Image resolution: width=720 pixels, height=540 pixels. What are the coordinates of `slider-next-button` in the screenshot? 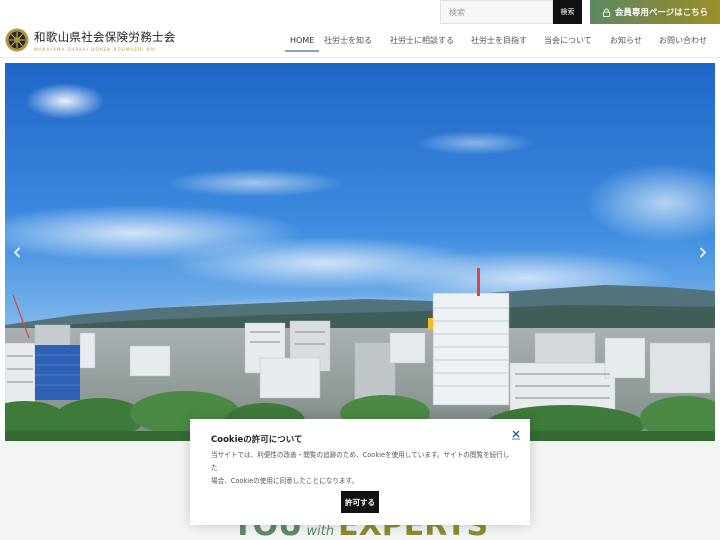 It's located at (703, 252).